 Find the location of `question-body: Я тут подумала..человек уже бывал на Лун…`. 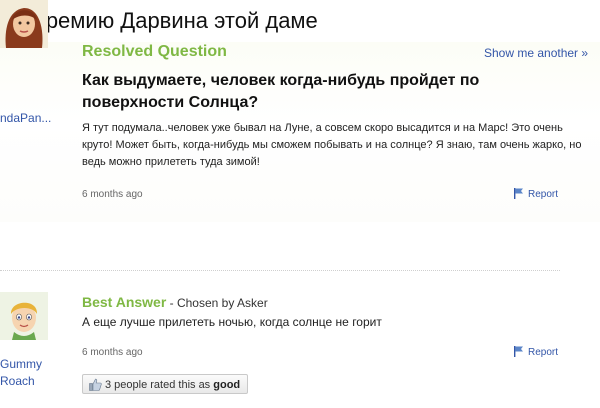

question-body: Я тут подумала..человек уже бывал на Лун… is located at coordinates (332, 145).